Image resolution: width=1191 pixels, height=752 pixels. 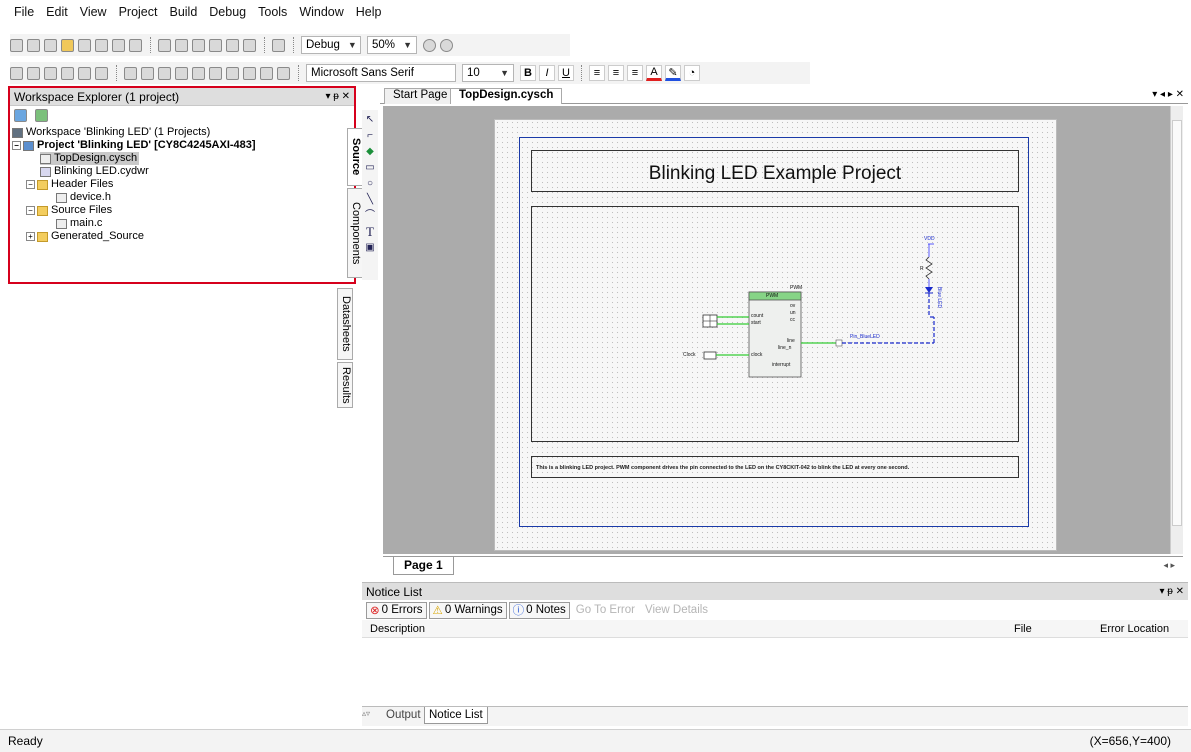 I want to click on configuration-select: Debug ▼, so click(x=331, y=45).